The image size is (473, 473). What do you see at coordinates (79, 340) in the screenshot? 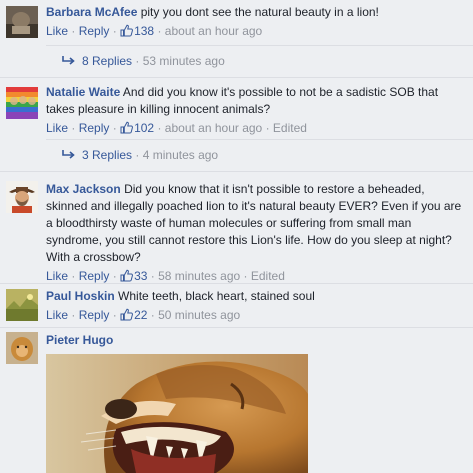
I see `author-name: Pieter Hugo` at bounding box center [79, 340].